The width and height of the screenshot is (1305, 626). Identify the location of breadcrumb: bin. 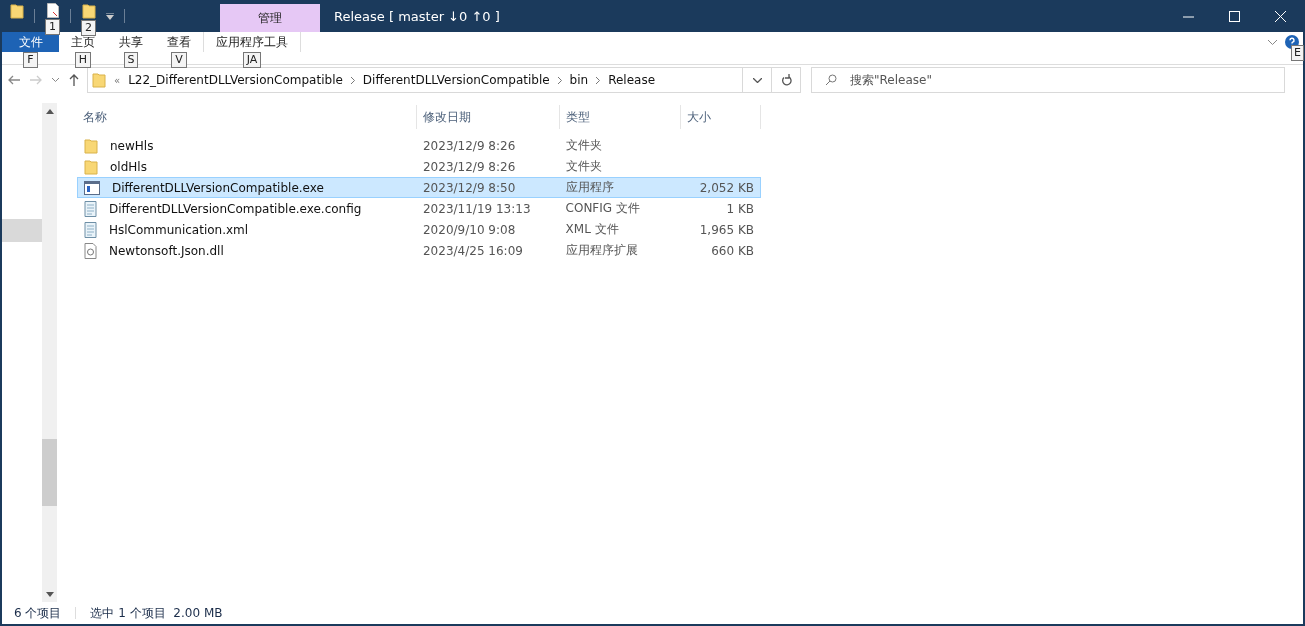
(579, 80).